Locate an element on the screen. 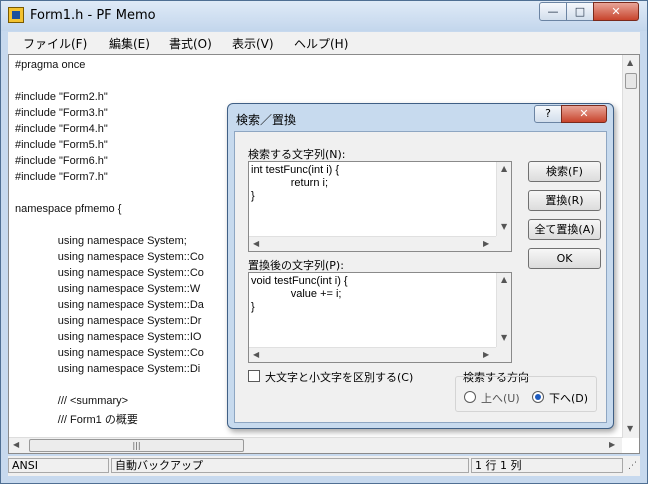 The height and width of the screenshot is (484, 648). menu-file: ファイル(F) is located at coordinates (55, 43).